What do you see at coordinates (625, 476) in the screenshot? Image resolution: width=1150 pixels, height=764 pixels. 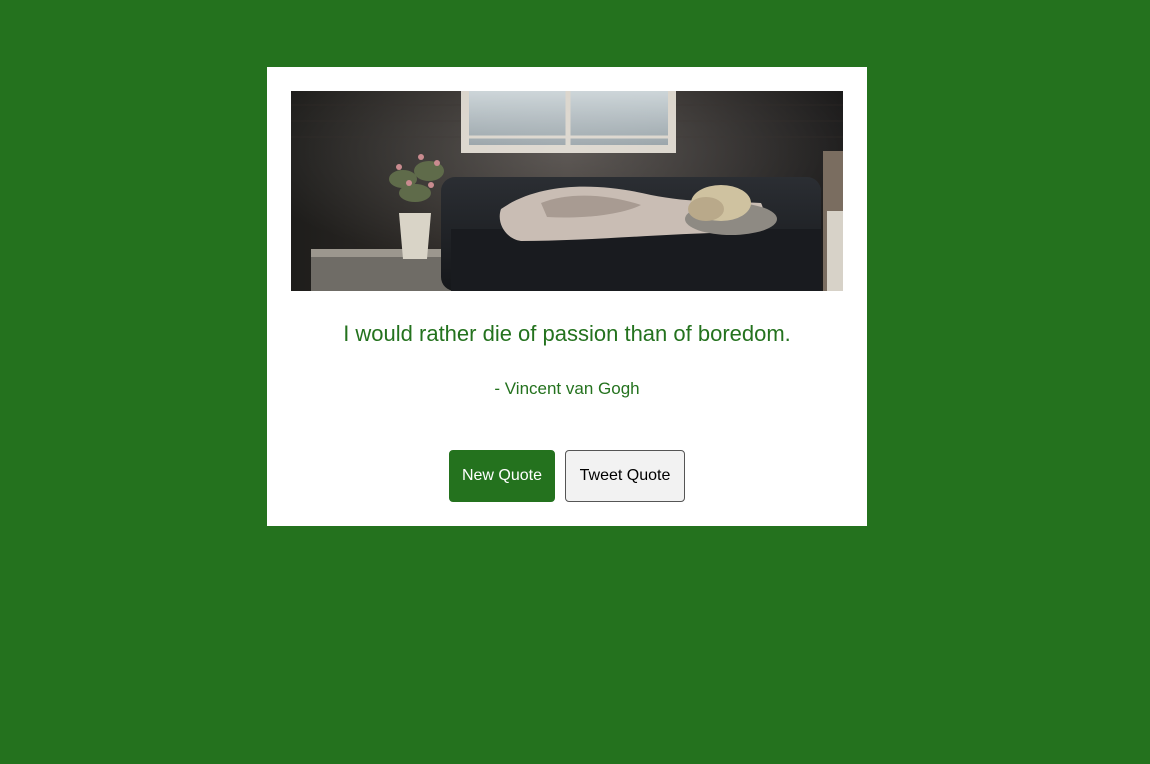 I see `tweet-quote-button: Tweet Quote` at bounding box center [625, 476].